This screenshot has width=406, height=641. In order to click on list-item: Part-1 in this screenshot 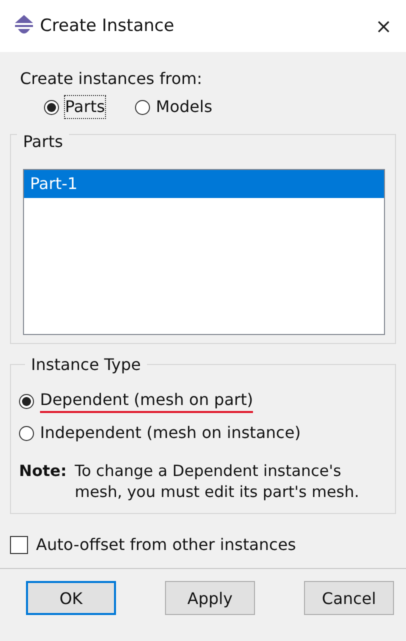, I will do `click(204, 184)`.